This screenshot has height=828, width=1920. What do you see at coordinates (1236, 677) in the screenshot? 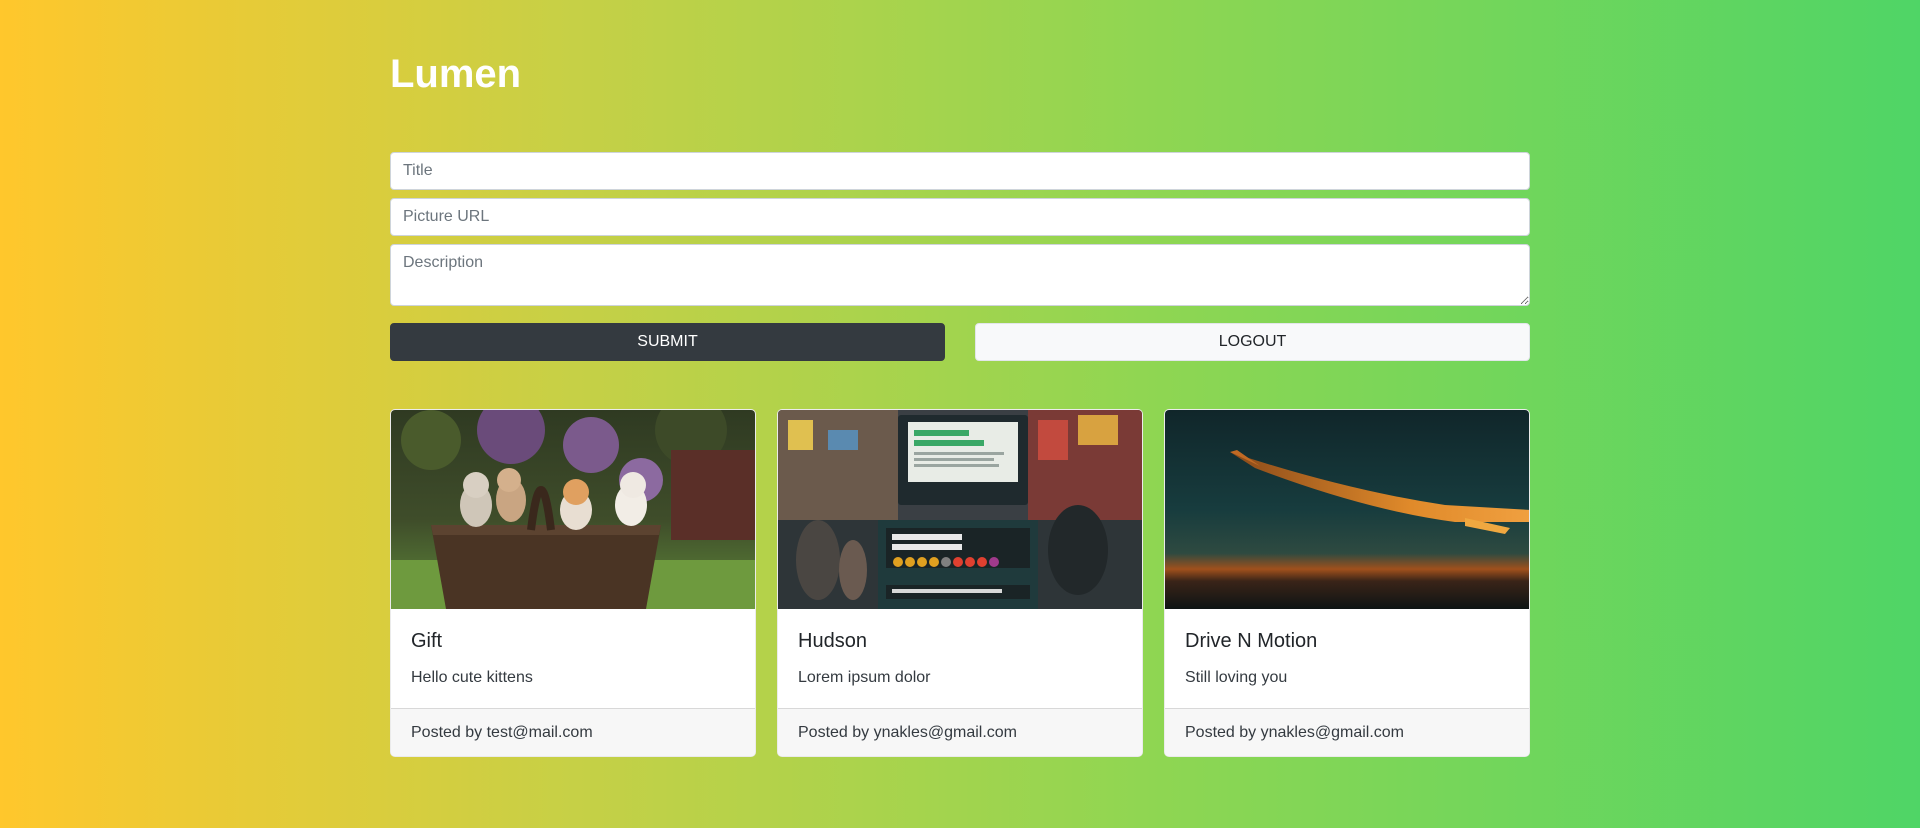
I see `post-description: Still loving you` at bounding box center [1236, 677].